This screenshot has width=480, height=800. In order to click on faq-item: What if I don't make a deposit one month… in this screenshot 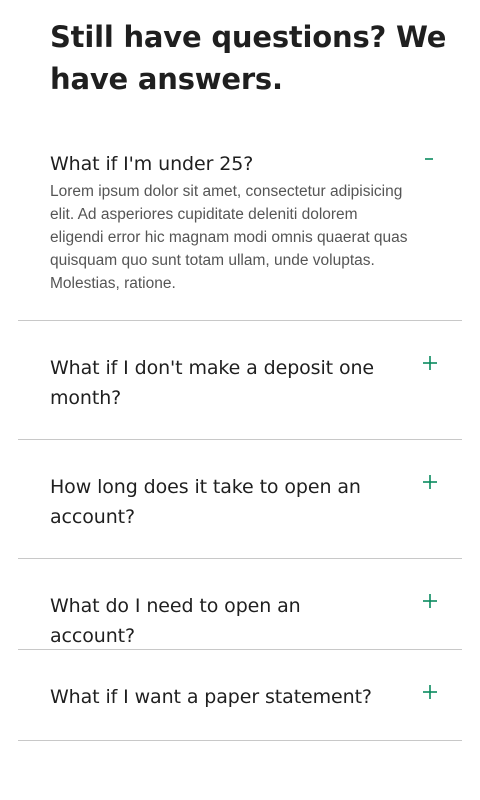, I will do `click(240, 380)`.